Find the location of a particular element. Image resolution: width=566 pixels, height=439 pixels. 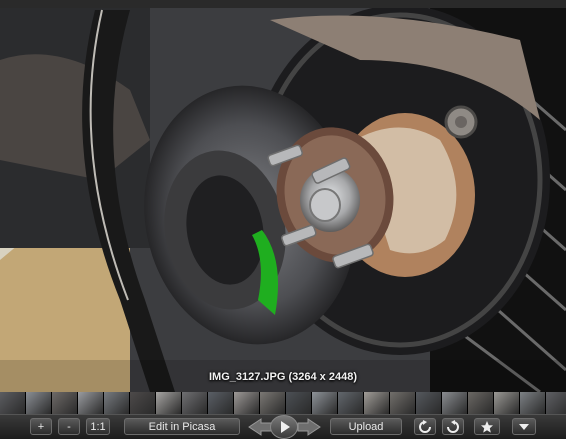

rotate-left-icon is located at coordinates (425, 426).